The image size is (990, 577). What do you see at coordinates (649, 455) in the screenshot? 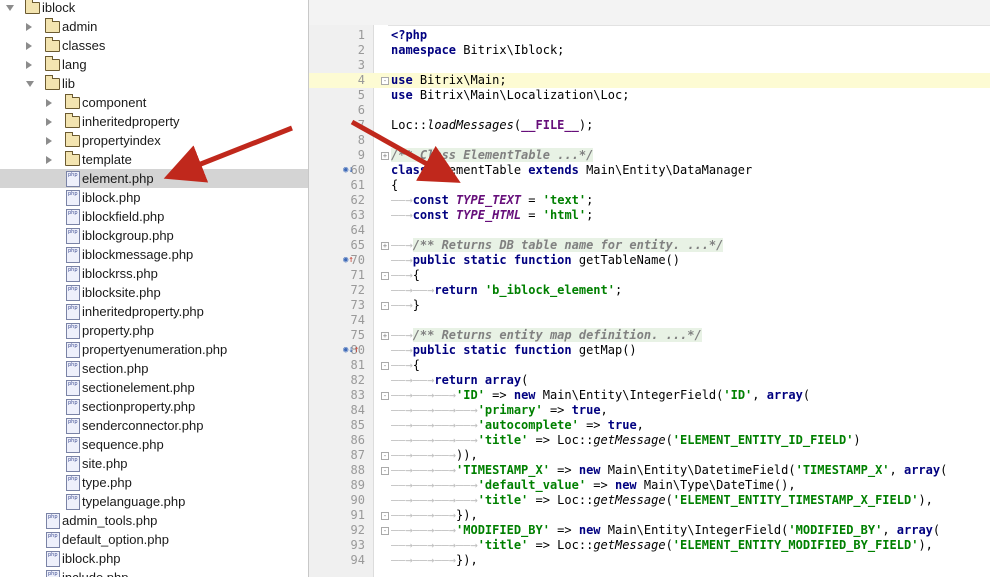
I see `code-line: 87 - ——→——→——→)),` at bounding box center [649, 455].